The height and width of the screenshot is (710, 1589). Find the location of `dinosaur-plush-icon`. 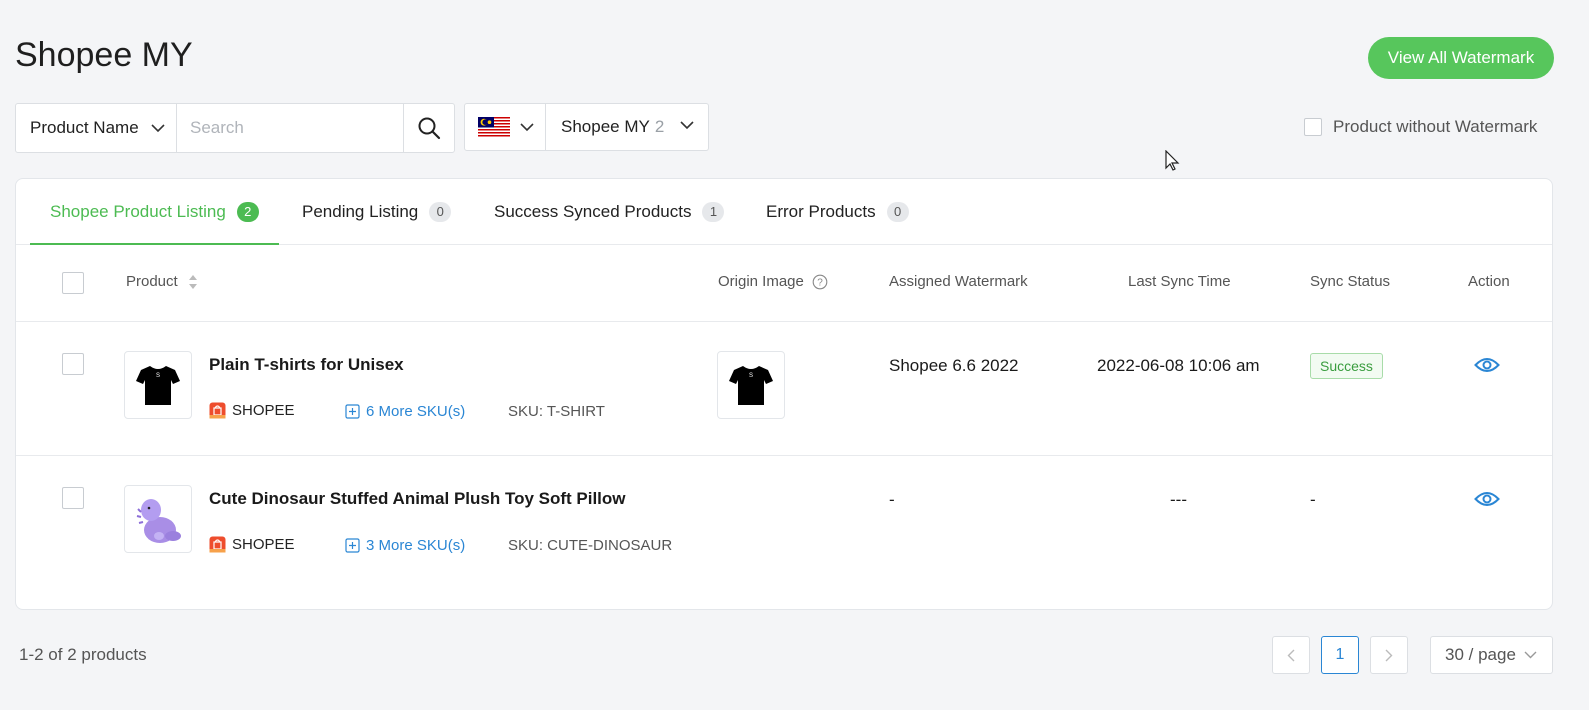

dinosaur-plush-icon is located at coordinates (158, 521).